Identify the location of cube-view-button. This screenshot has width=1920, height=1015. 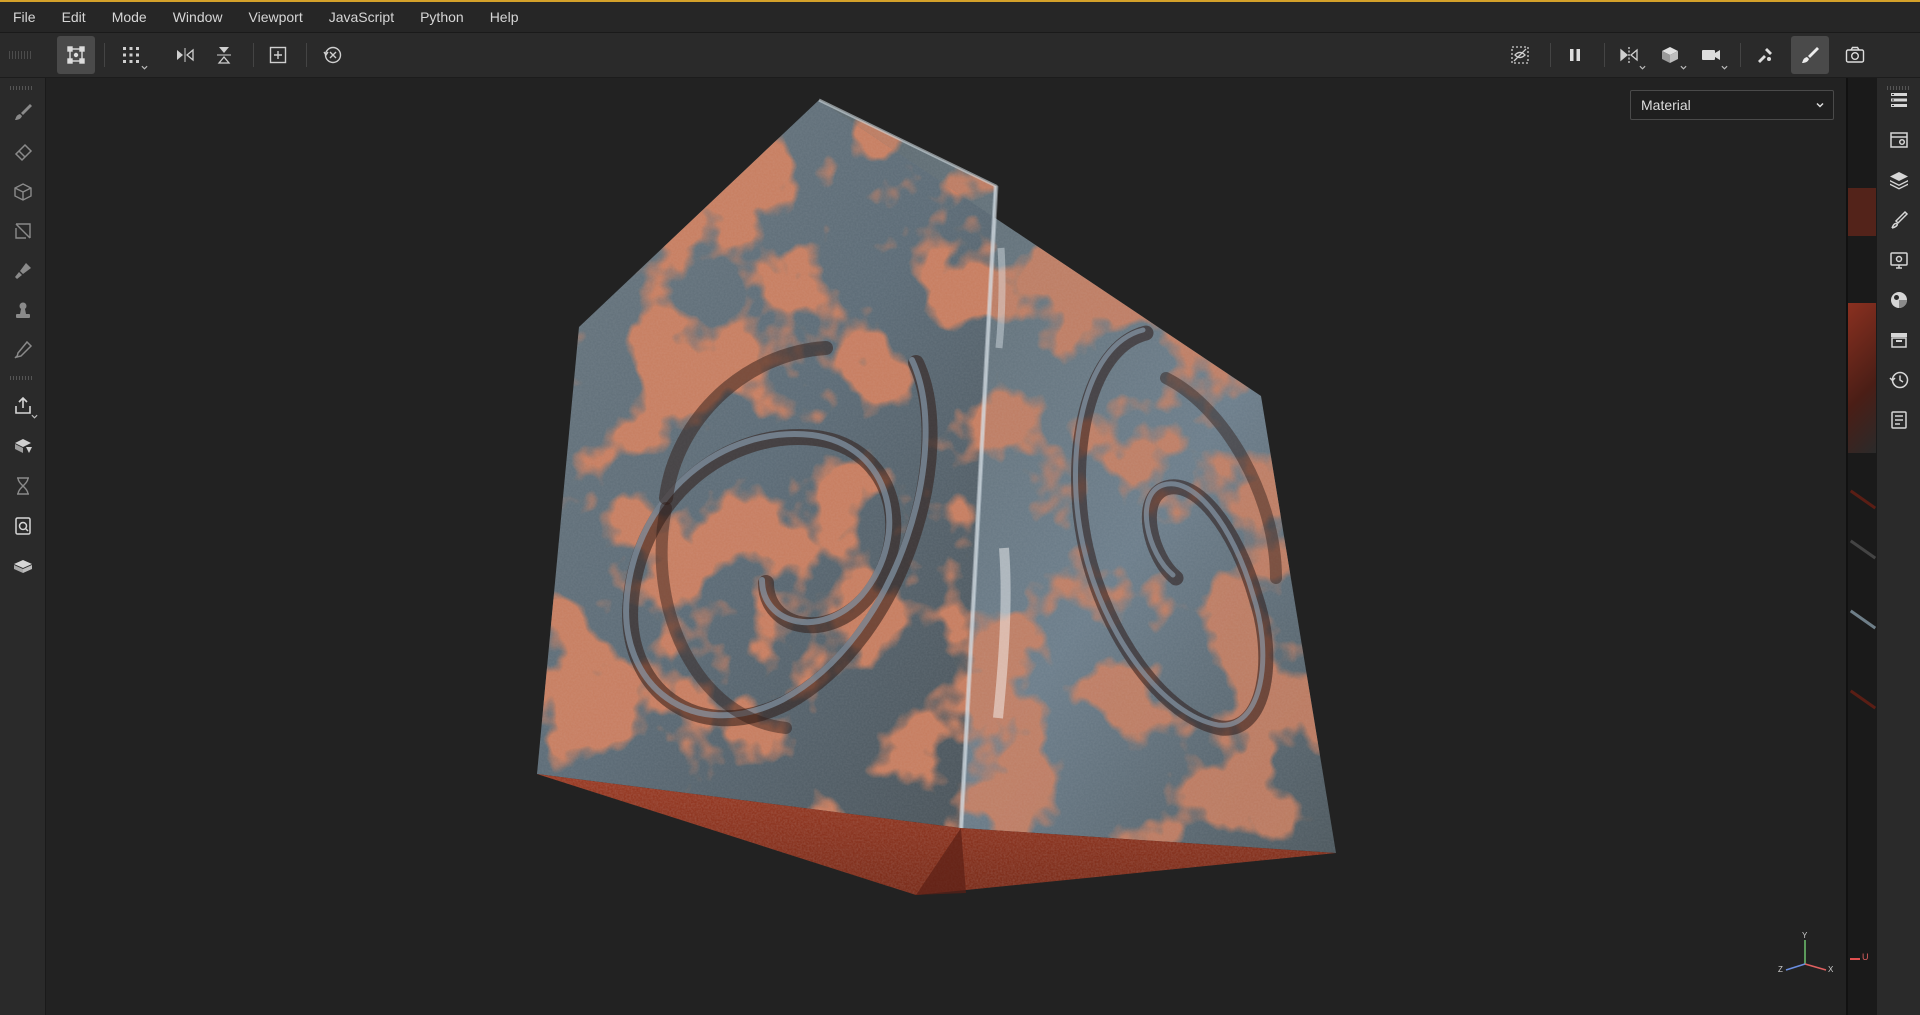
(1670, 55).